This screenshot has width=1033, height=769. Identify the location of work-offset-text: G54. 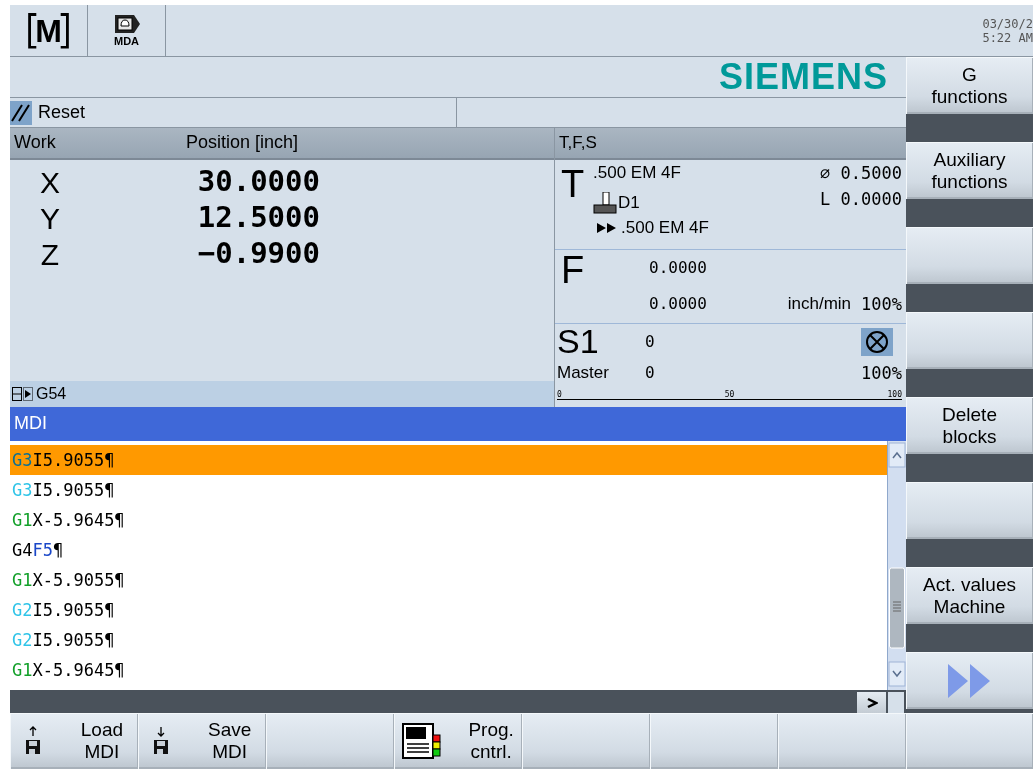
(51, 394).